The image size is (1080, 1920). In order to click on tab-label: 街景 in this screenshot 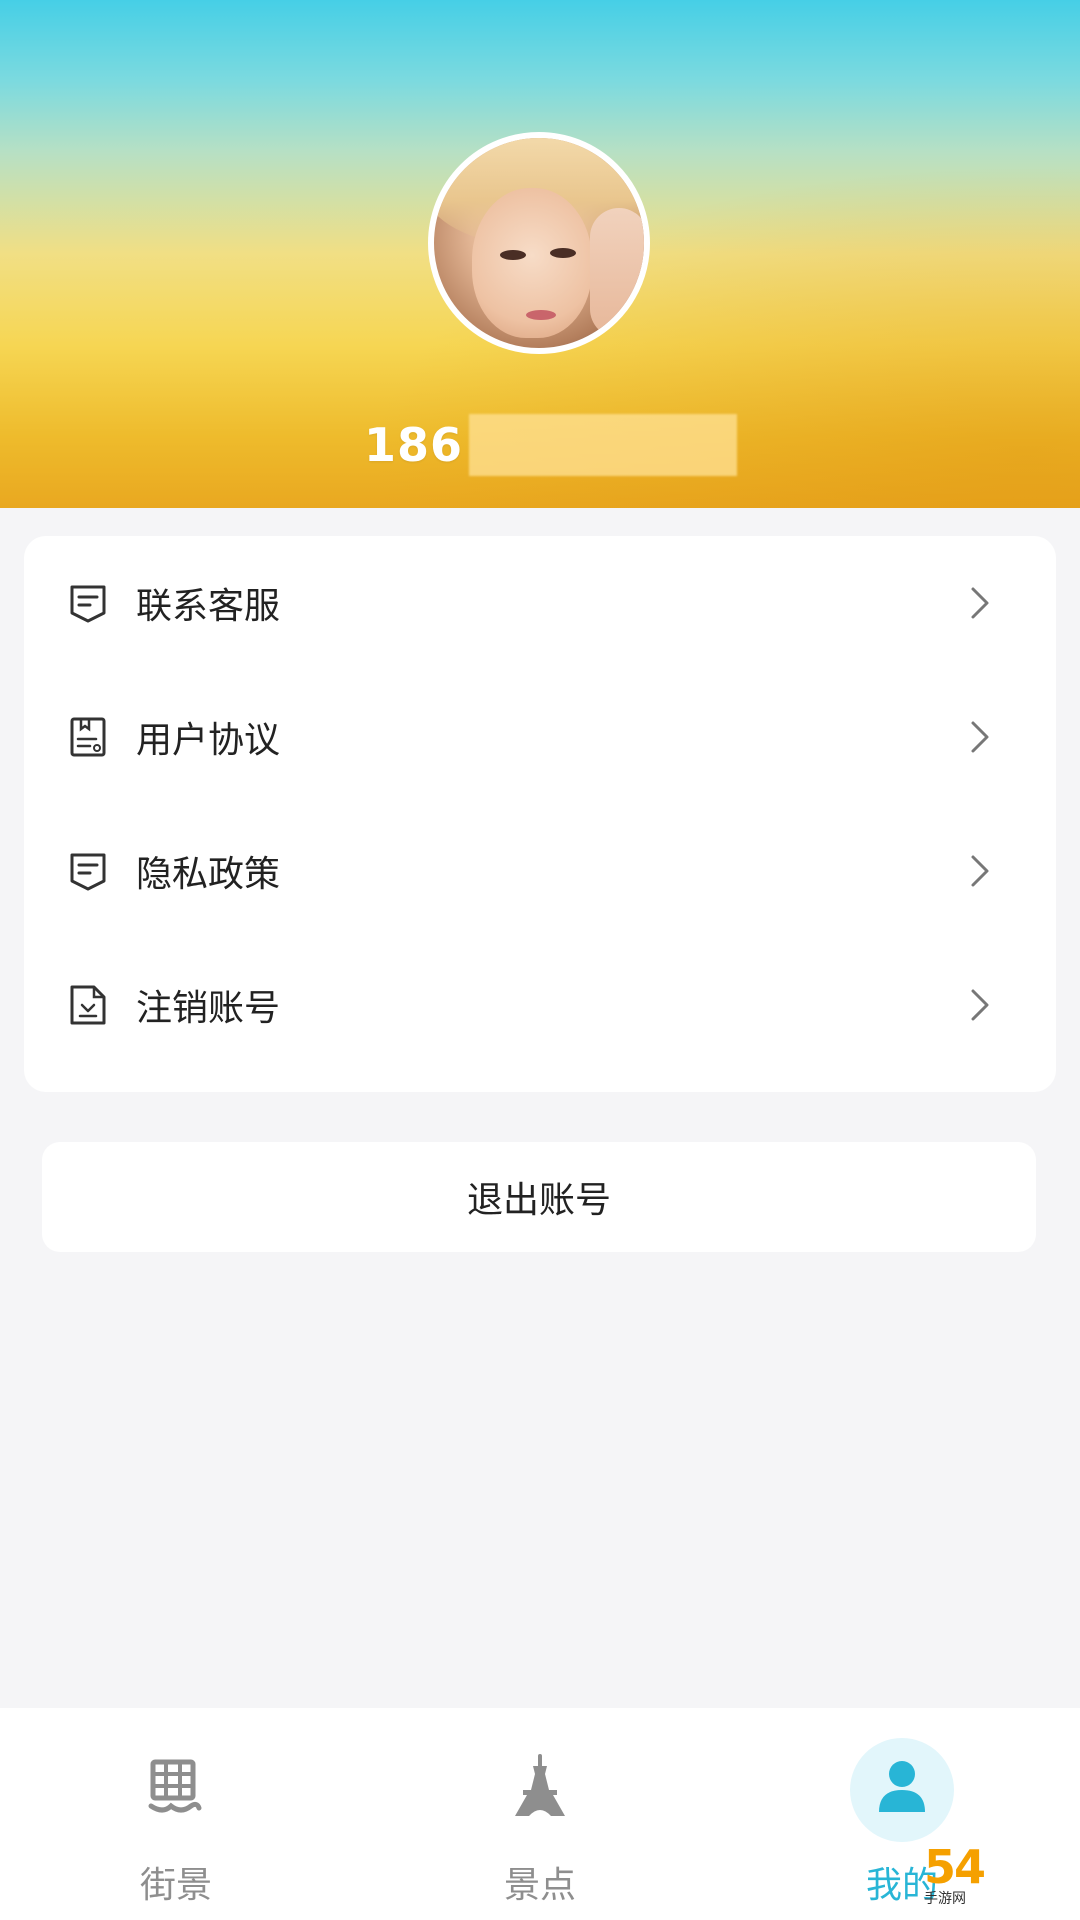, I will do `click(175, 1885)`.